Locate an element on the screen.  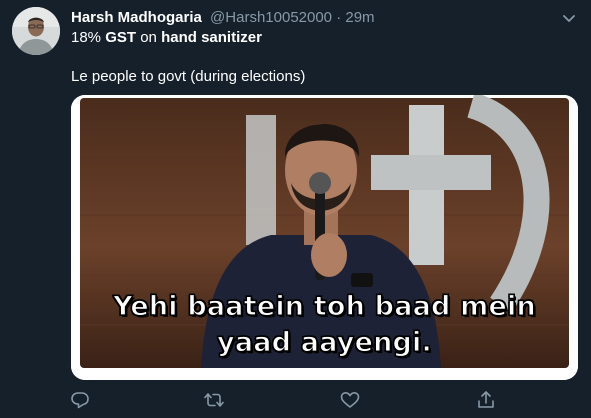
share-icon is located at coordinates (486, 400).